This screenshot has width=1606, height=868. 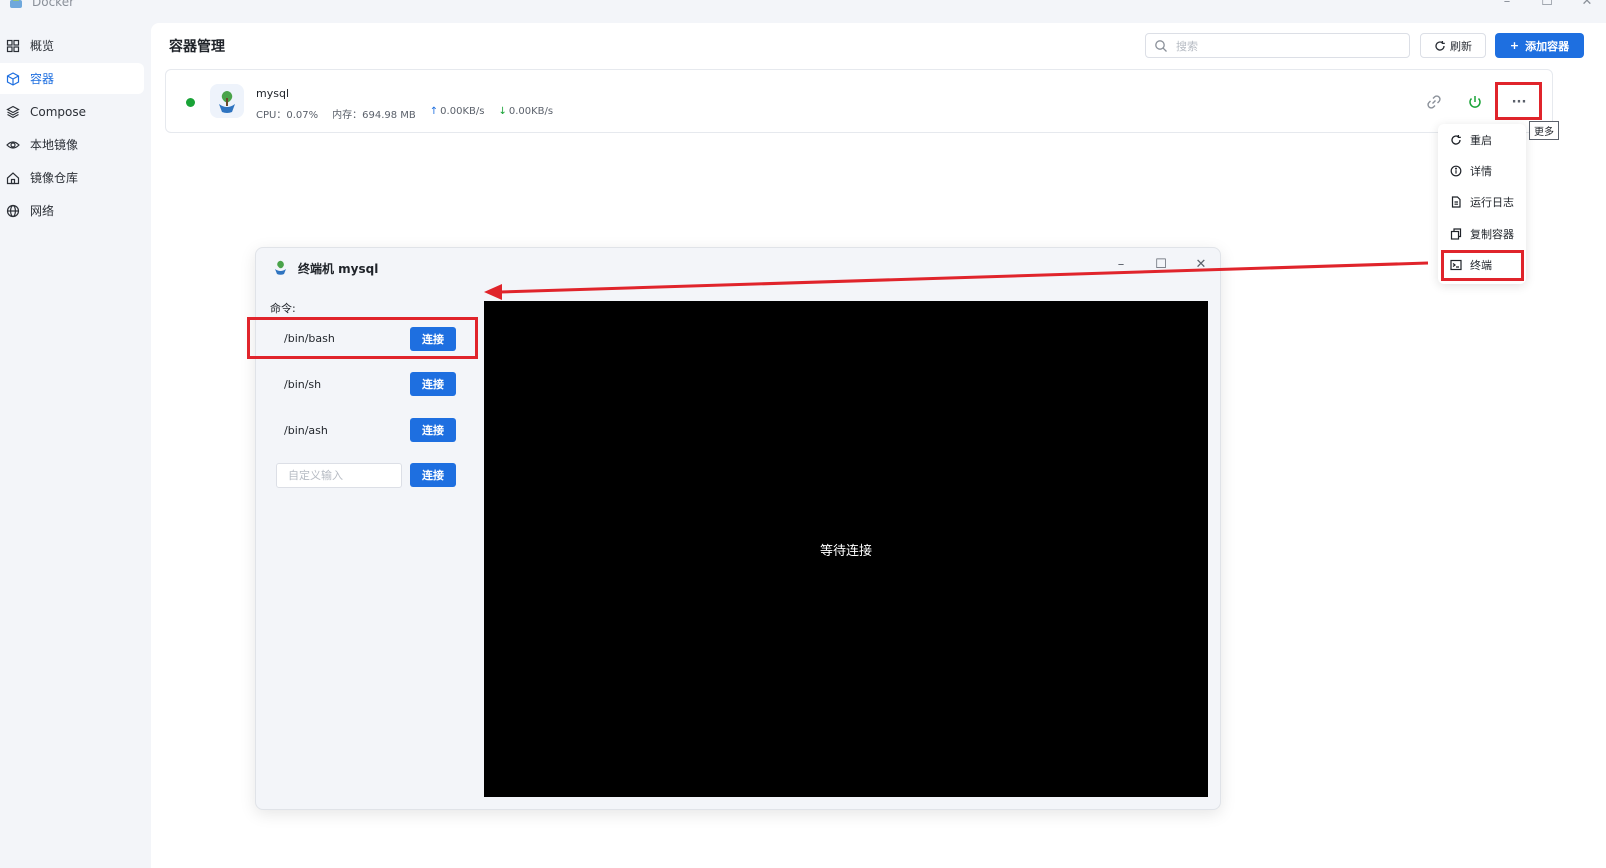 I want to click on search-icon, so click(x=1161, y=46).